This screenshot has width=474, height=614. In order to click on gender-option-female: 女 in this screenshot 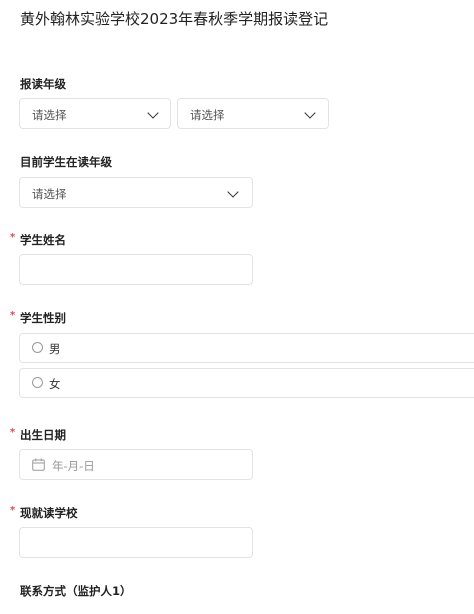, I will do `click(246, 383)`.